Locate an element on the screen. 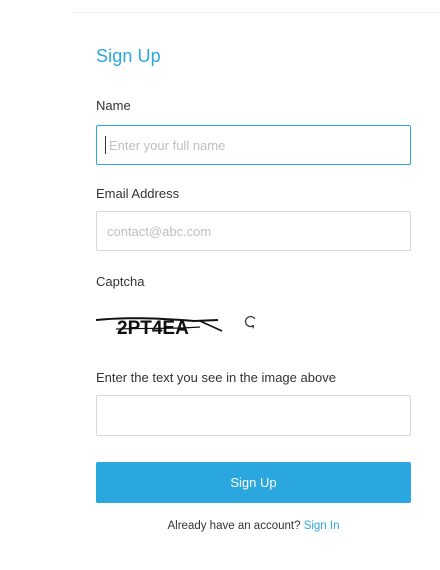 The height and width of the screenshot is (570, 440). text-caret is located at coordinates (105, 145).